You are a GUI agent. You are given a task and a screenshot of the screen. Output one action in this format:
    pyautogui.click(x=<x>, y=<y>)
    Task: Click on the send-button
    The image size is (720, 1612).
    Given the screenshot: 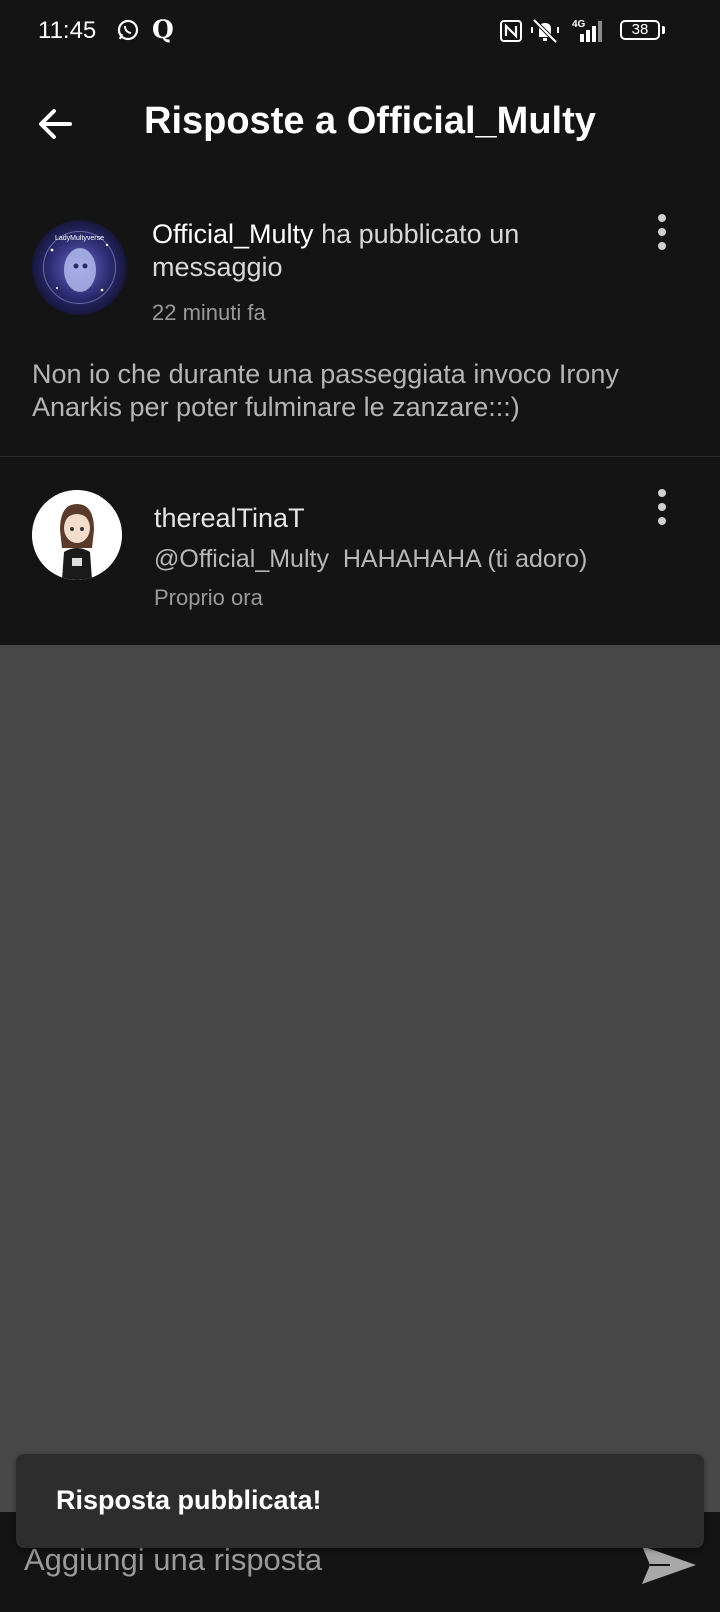 What is the action you would take?
    pyautogui.click(x=669, y=1565)
    